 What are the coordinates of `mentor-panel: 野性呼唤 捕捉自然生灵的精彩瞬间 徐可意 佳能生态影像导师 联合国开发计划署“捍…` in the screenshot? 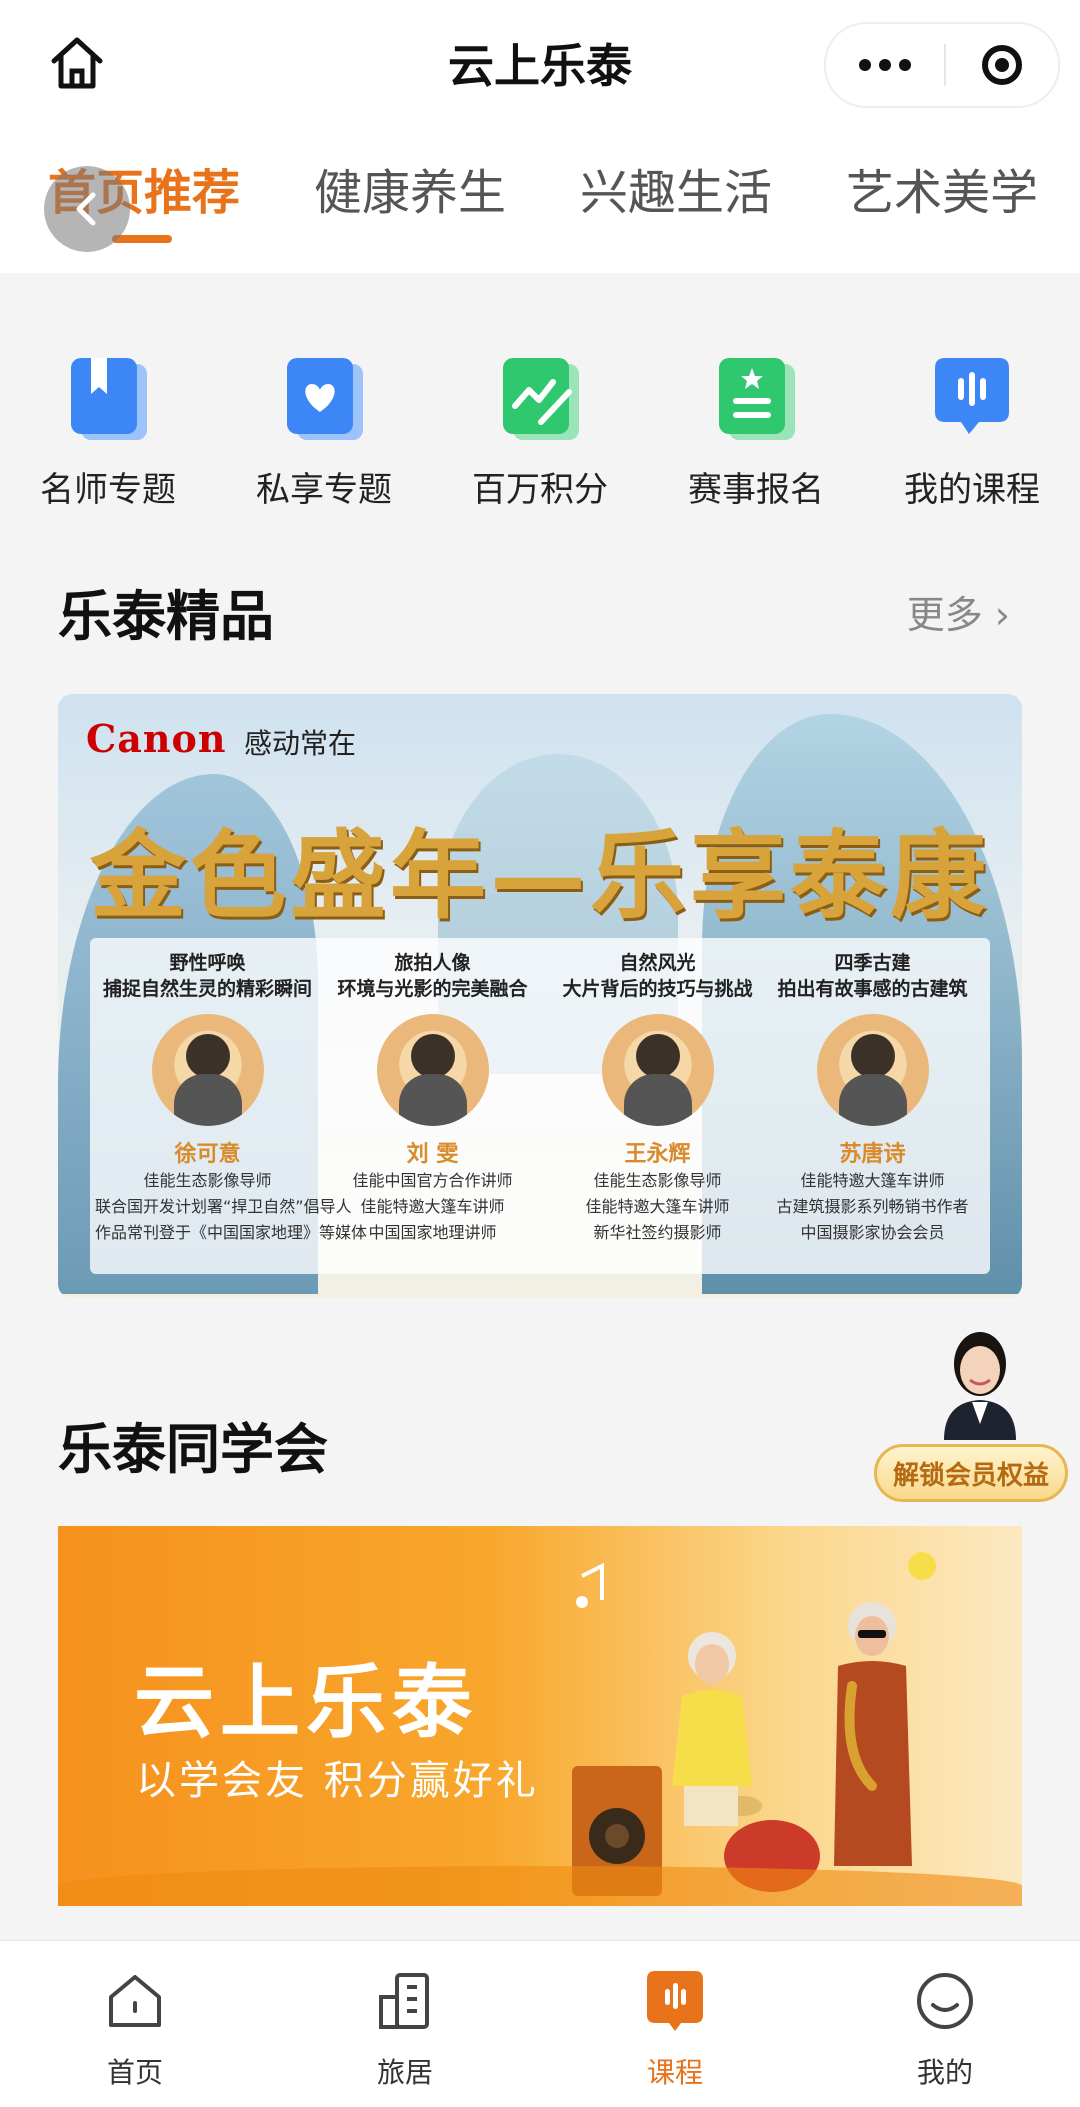 It's located at (540, 1106).